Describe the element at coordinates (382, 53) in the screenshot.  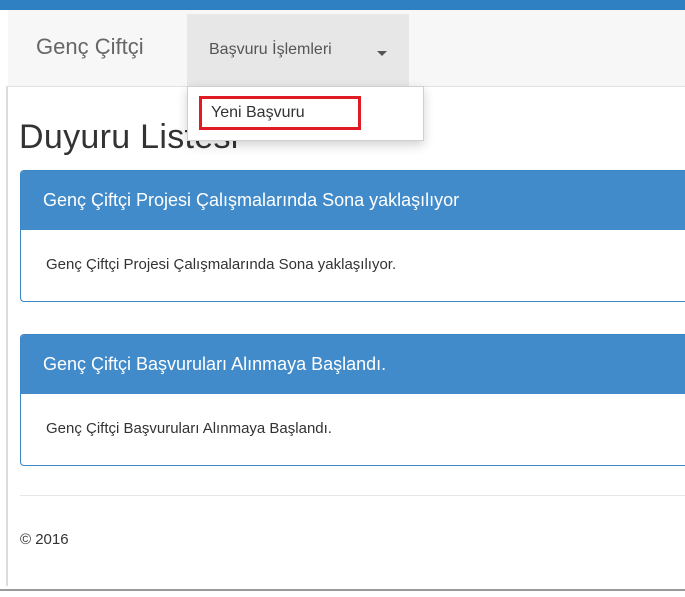
I see `caret-down-icon` at that location.